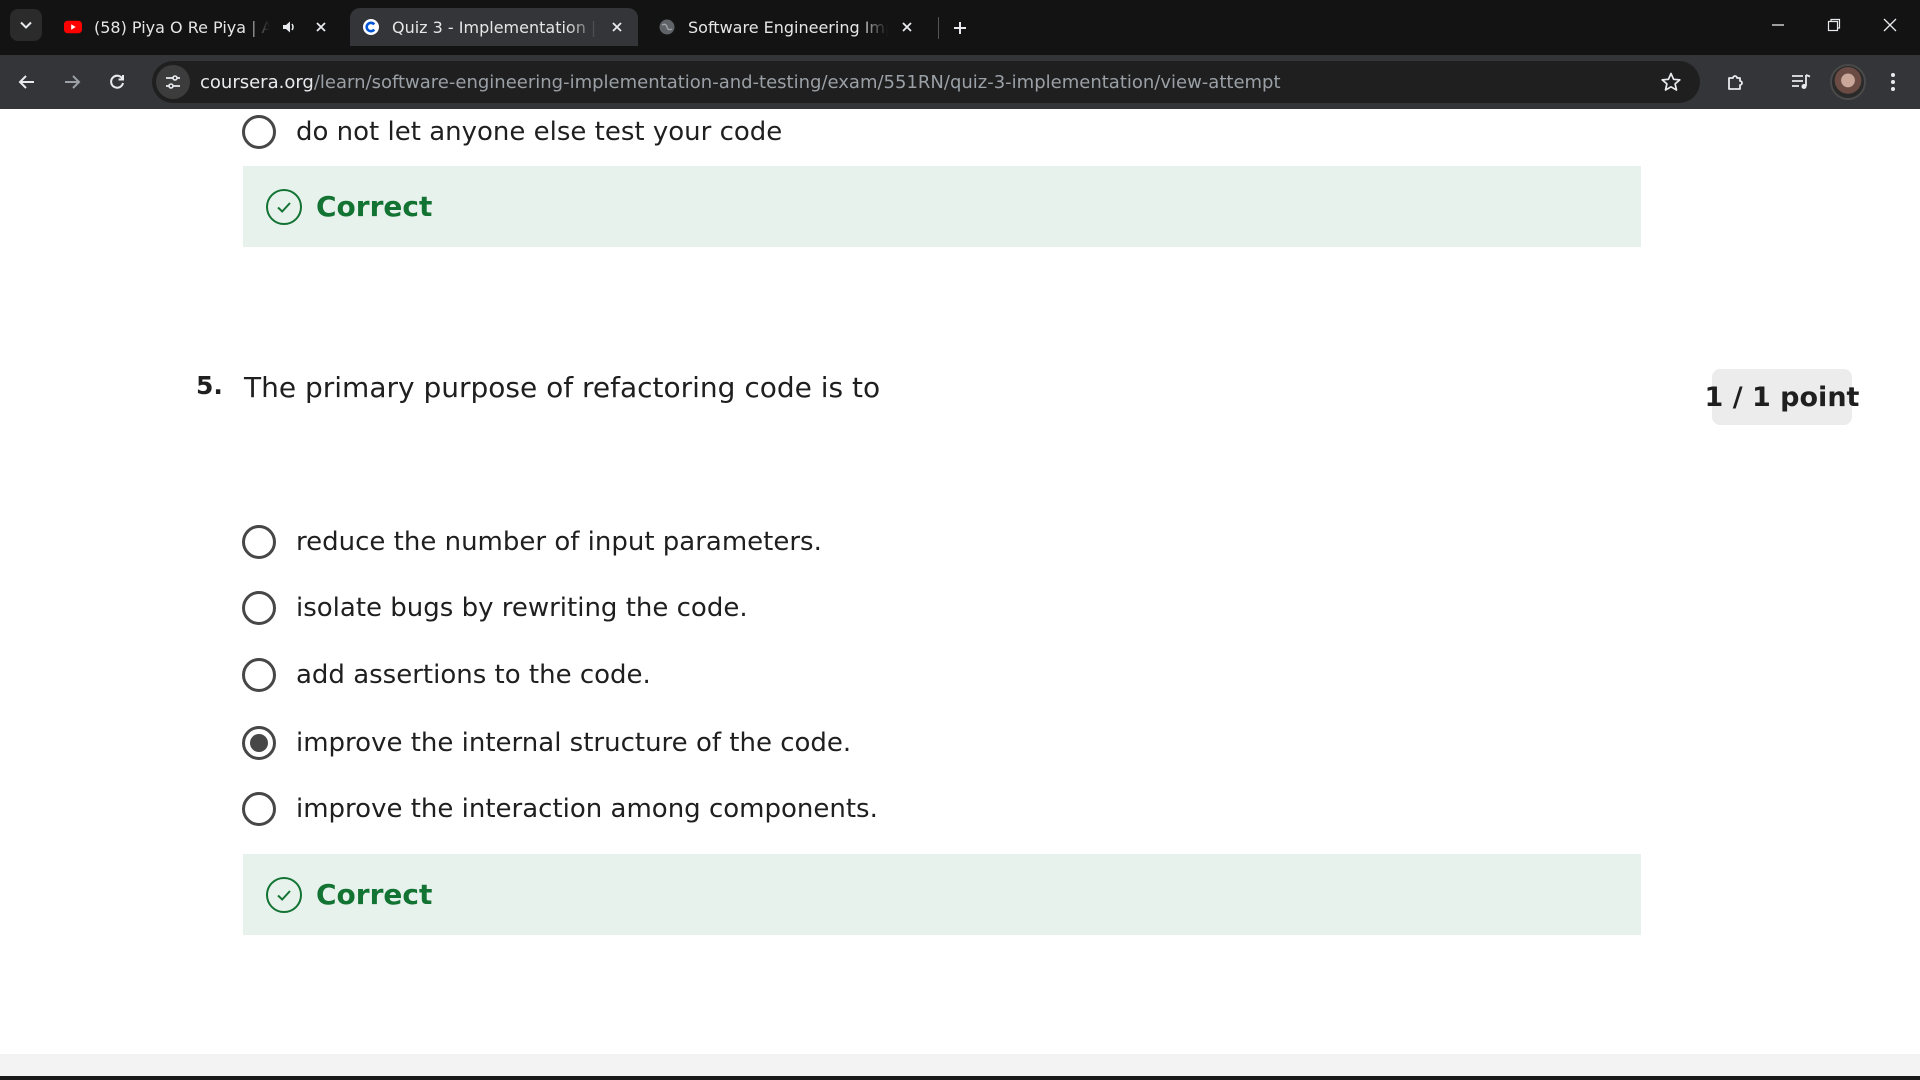 The width and height of the screenshot is (1920, 1080). I want to click on tab-separator, so click(938, 28).